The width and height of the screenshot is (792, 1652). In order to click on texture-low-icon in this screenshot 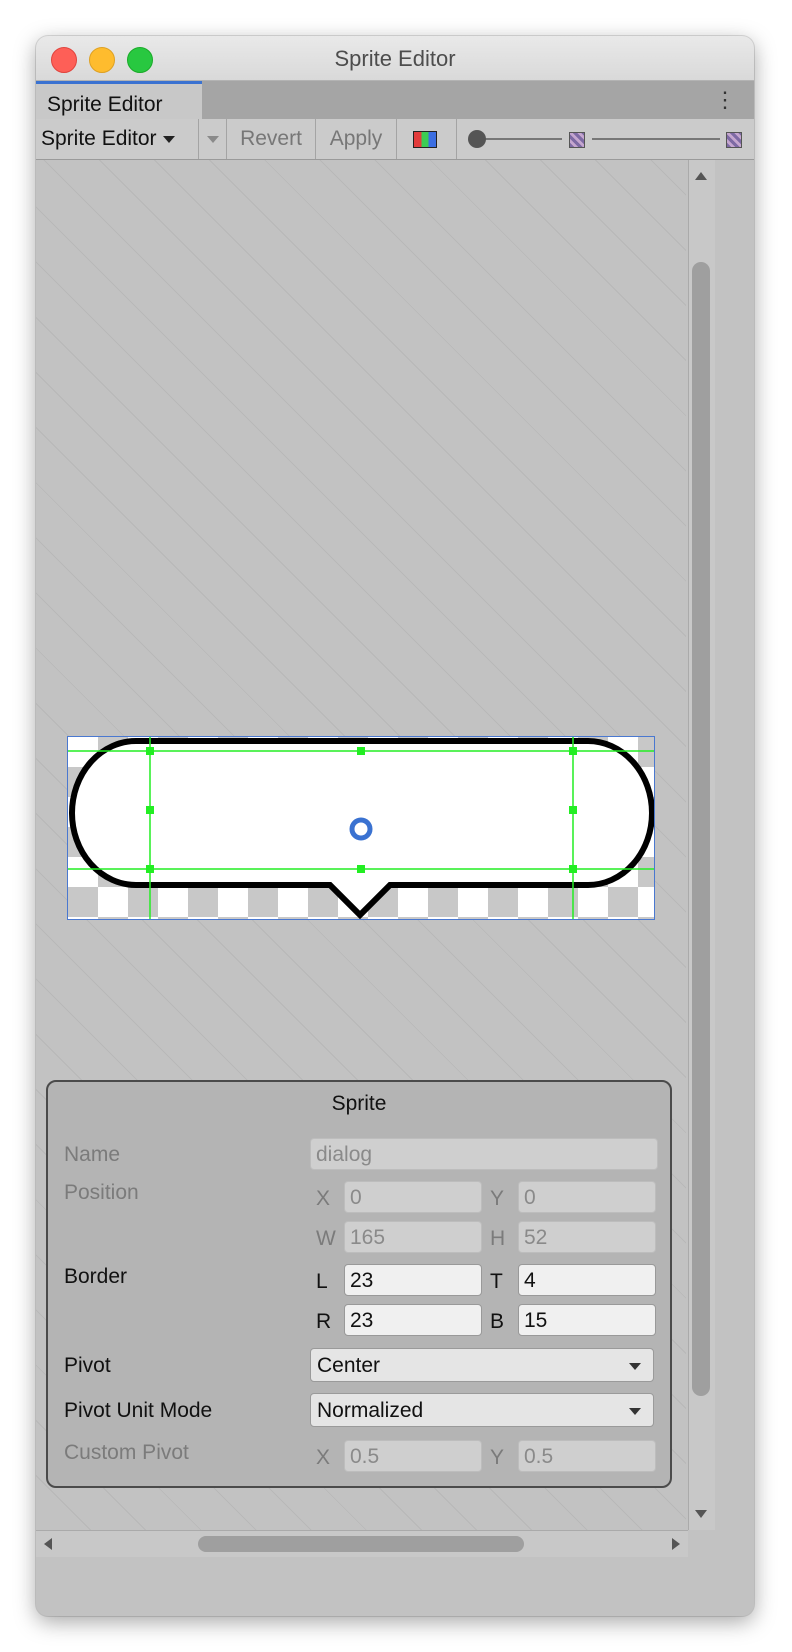, I will do `click(577, 140)`.